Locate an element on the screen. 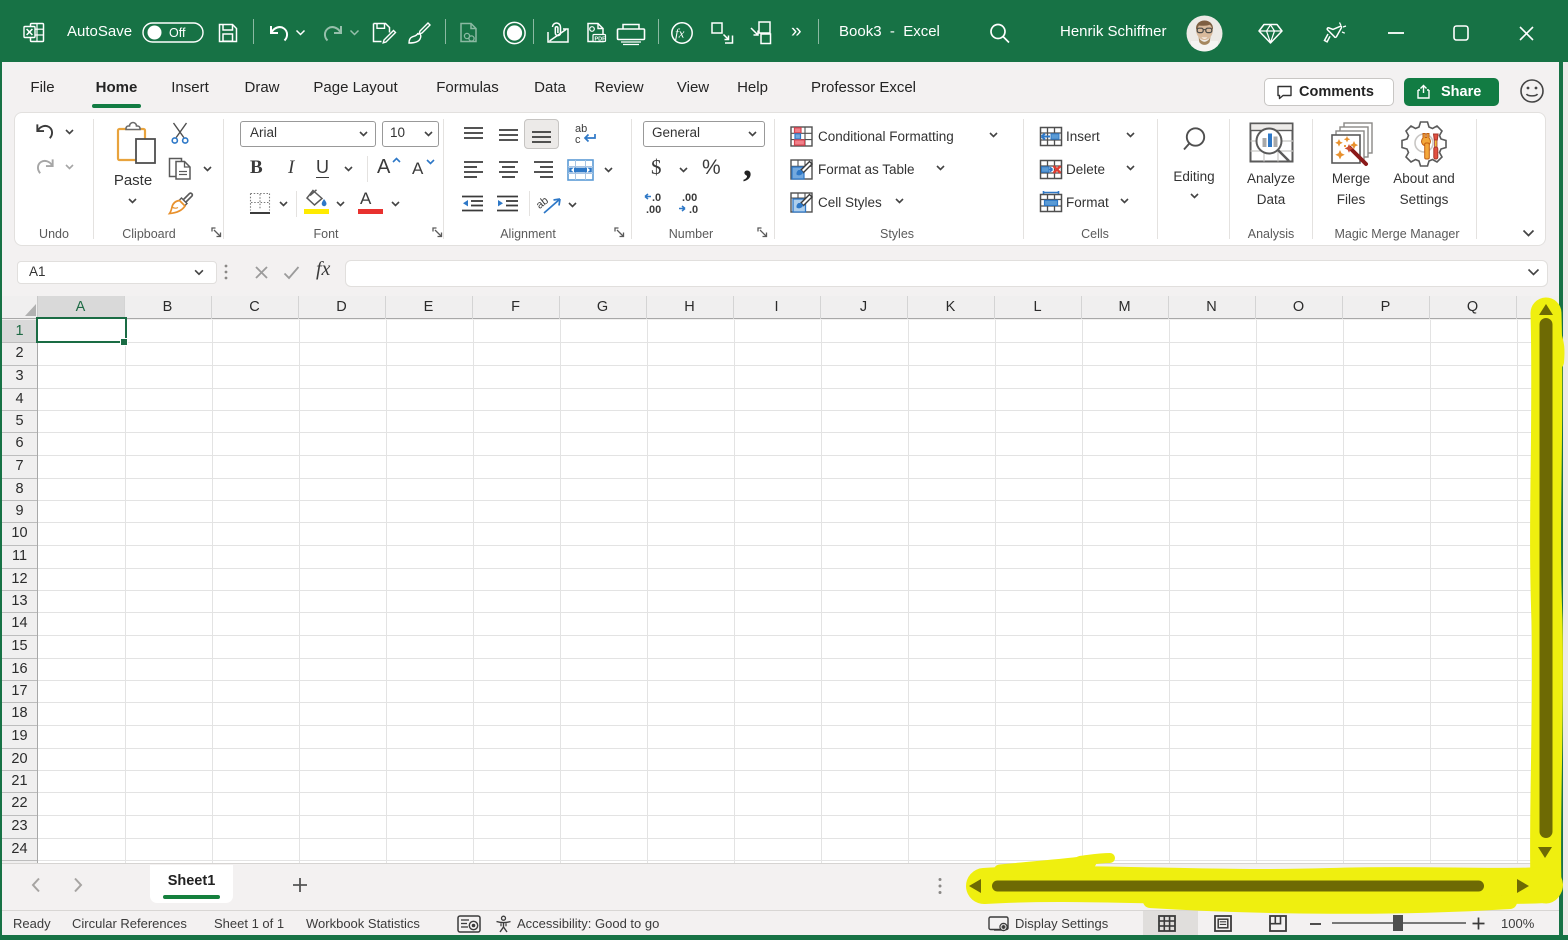 The width and height of the screenshot is (1568, 940). svg-text: Off is located at coordinates (177, 33).